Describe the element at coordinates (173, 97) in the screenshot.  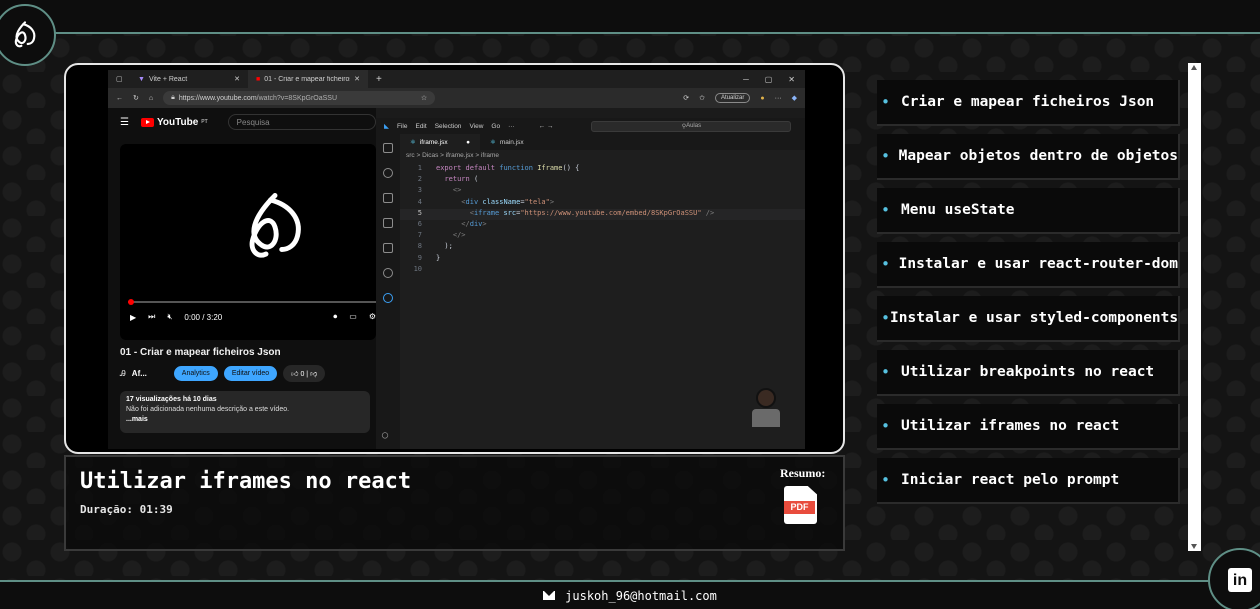
I see `lock-icon: 🔒︎` at that location.